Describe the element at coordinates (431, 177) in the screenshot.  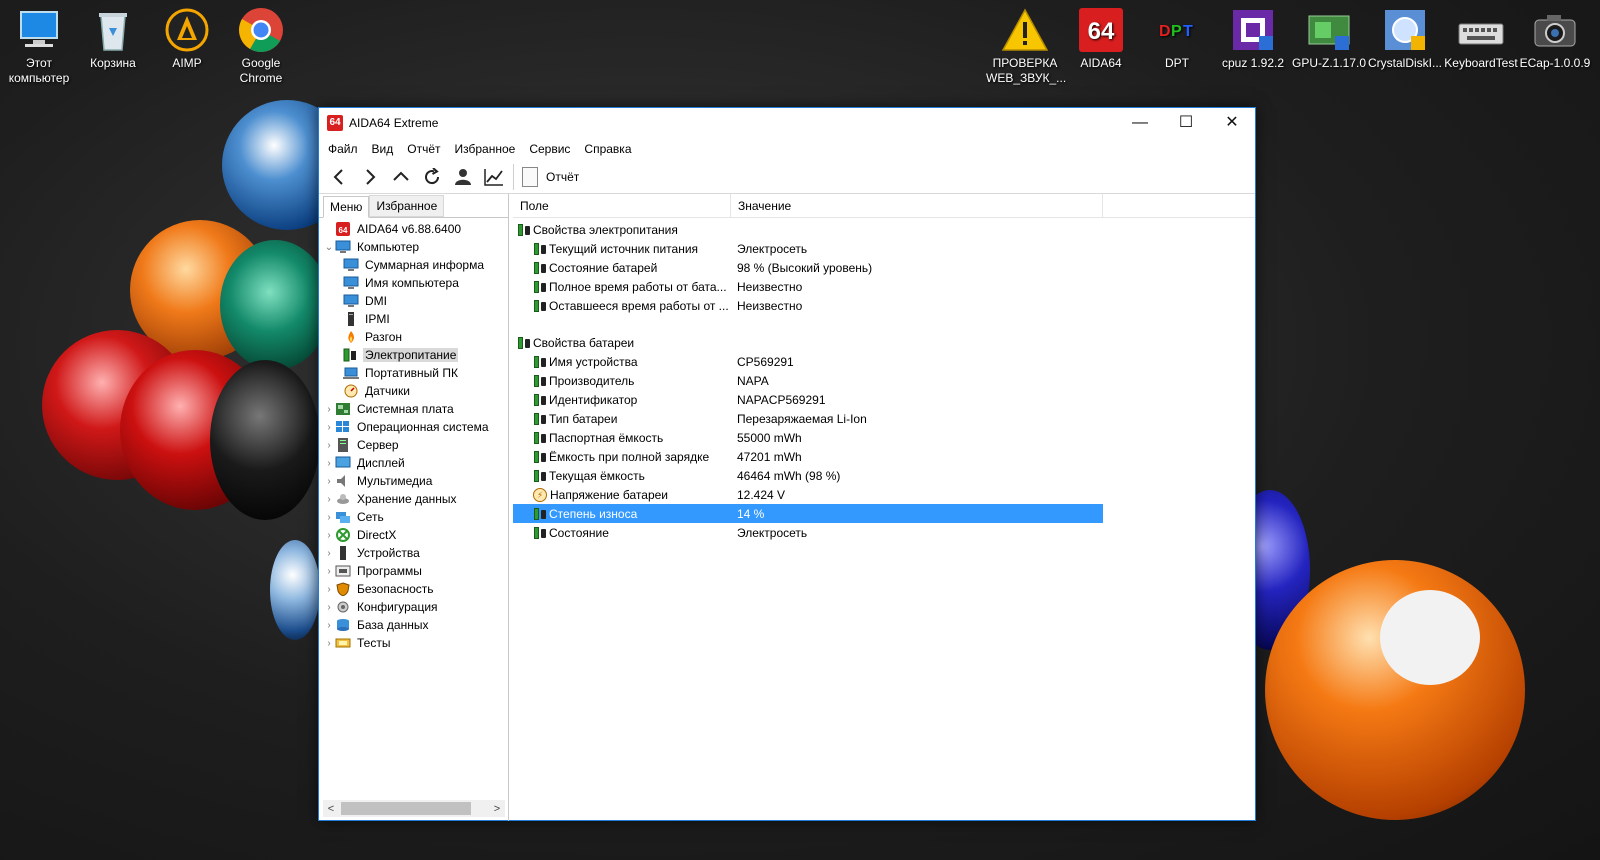
I see `refresh-button` at that location.